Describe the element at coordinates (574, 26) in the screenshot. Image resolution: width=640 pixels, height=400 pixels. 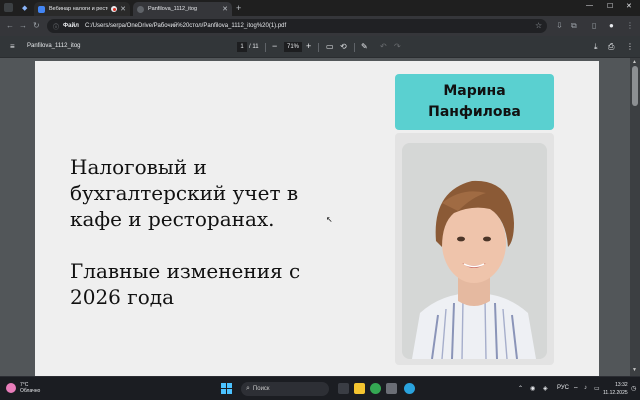
I see `extensions-icon: ⧉` at that location.